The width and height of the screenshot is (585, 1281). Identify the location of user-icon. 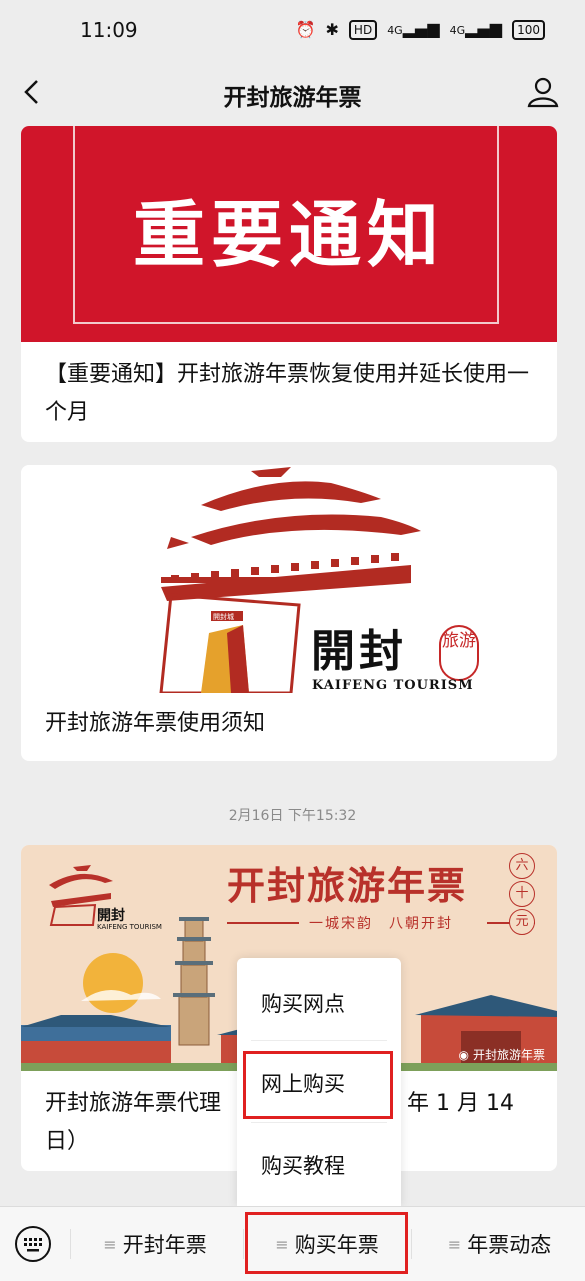
(543, 92).